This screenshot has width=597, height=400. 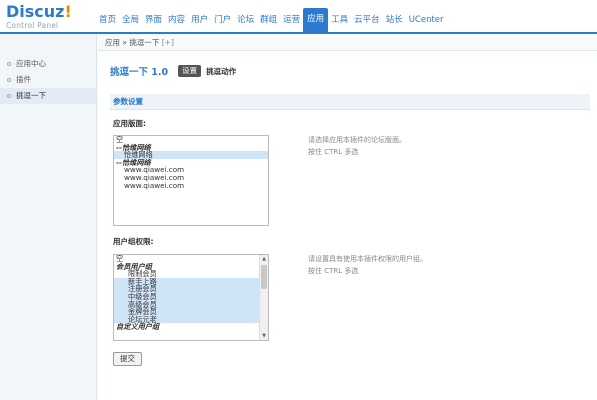 What do you see at coordinates (168, 42) in the screenshot?
I see `breadcrumb-add-link: [+]` at bounding box center [168, 42].